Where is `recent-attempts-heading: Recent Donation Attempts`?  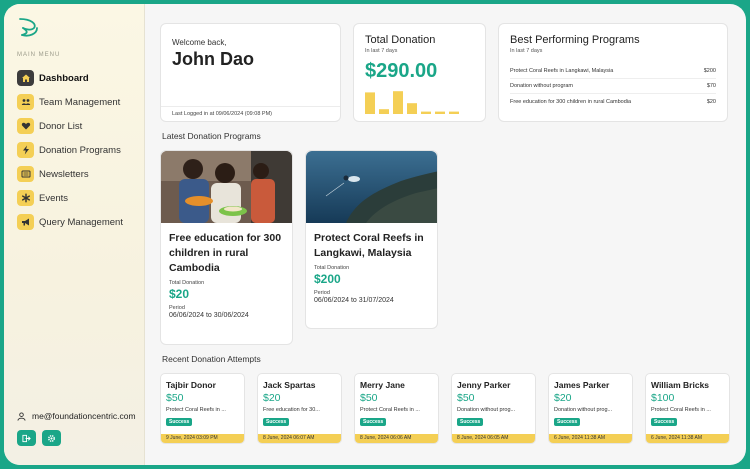 recent-attempts-heading: Recent Donation Attempts is located at coordinates (211, 359).